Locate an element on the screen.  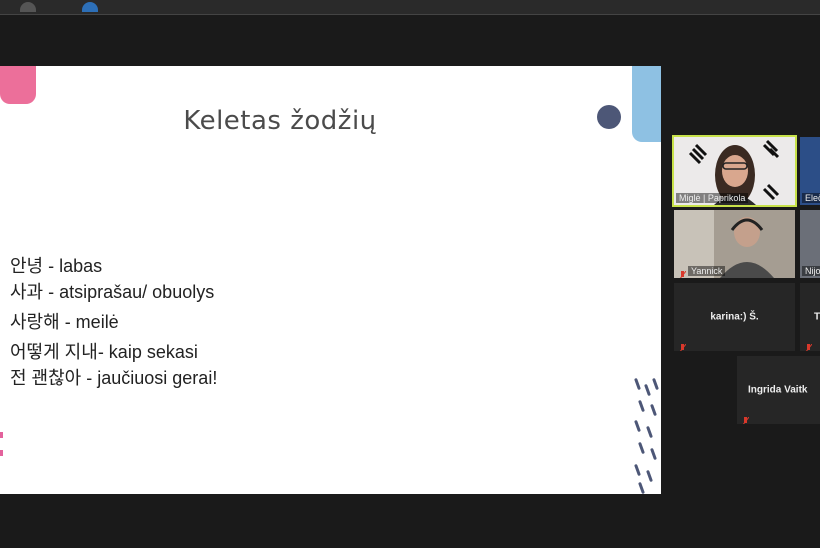
participant-tile: Ingrida Vaitk is located at coordinates (778, 390).